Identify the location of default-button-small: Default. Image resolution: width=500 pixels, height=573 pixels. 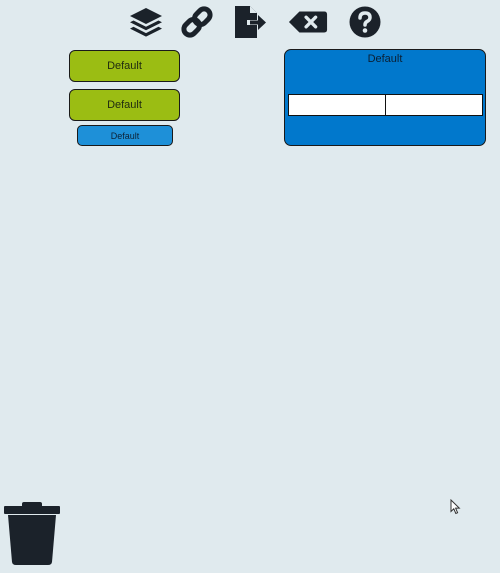
(125, 135).